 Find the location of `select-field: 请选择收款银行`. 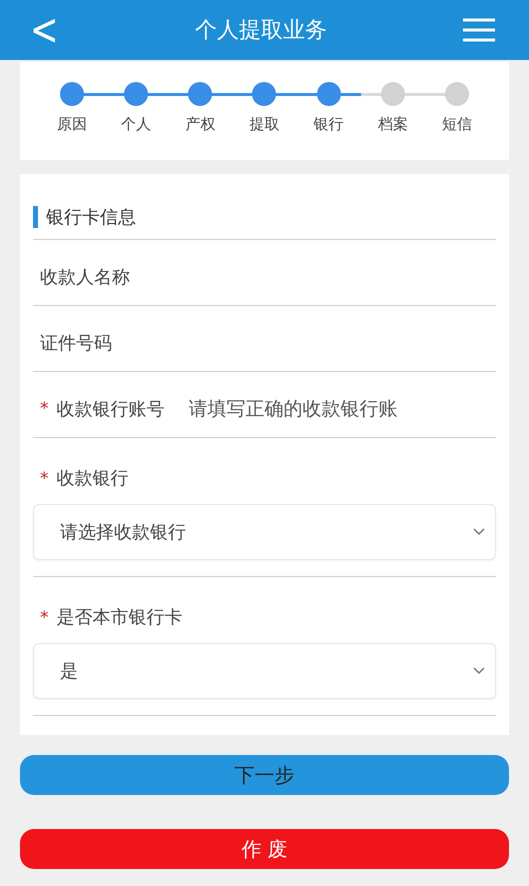

select-field: 请选择收款银行 is located at coordinates (264, 532).